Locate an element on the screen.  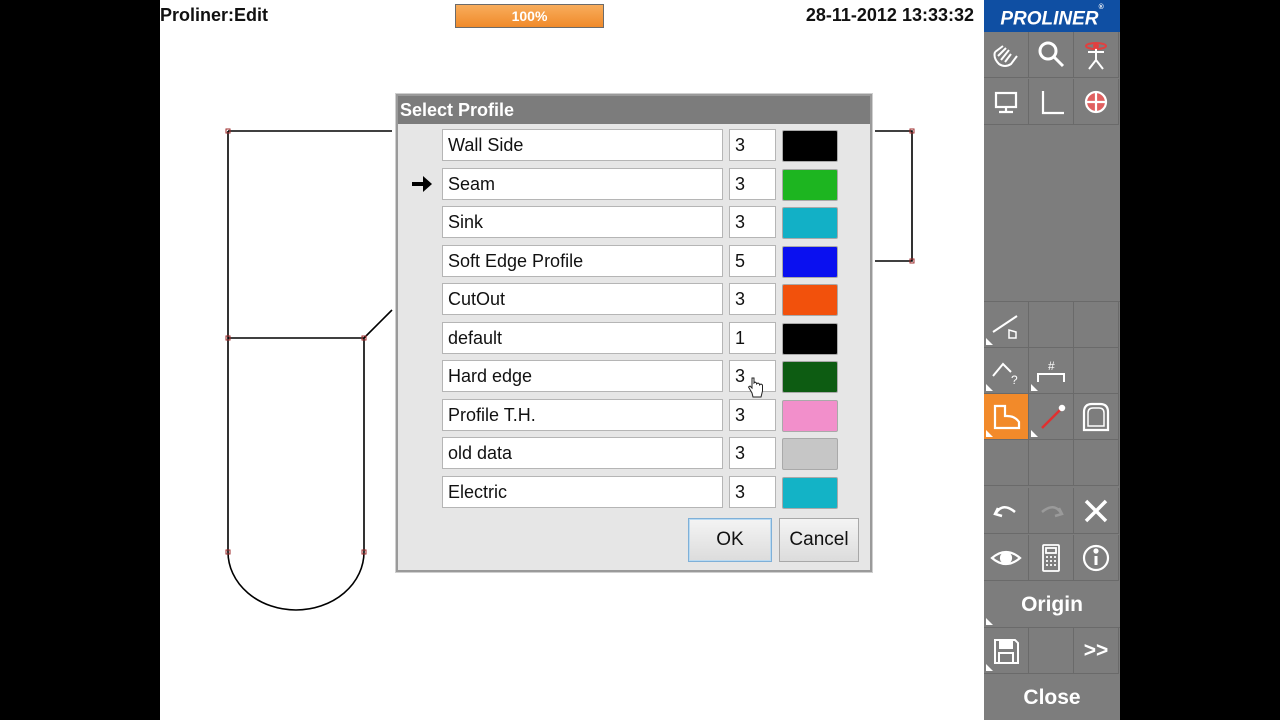
logo-registered-mark: ® is located at coordinates (1101, 7).